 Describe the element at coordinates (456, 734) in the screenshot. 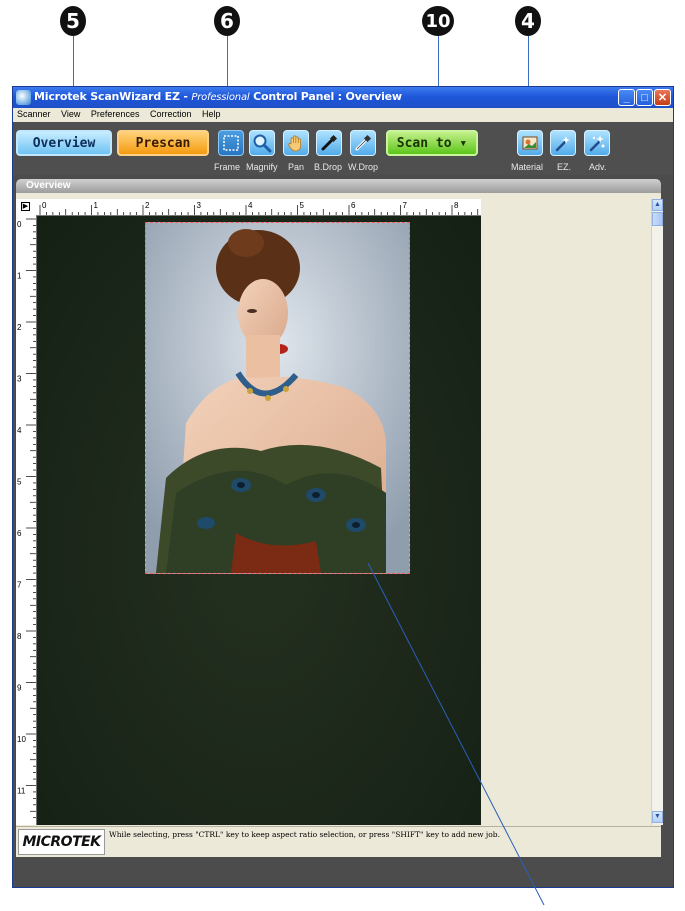

I see `callout-leader-overlay` at that location.